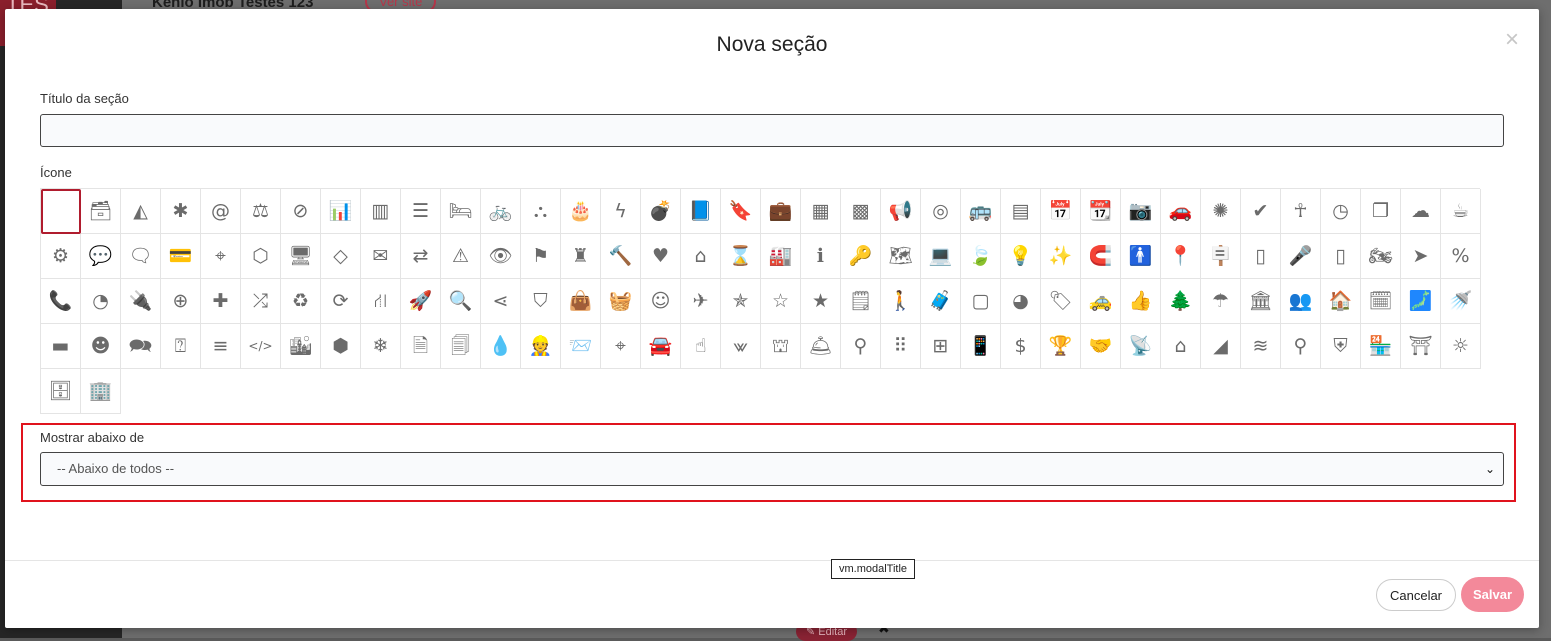 The height and width of the screenshot is (641, 1551). I want to click on section-title-input, so click(772, 130).